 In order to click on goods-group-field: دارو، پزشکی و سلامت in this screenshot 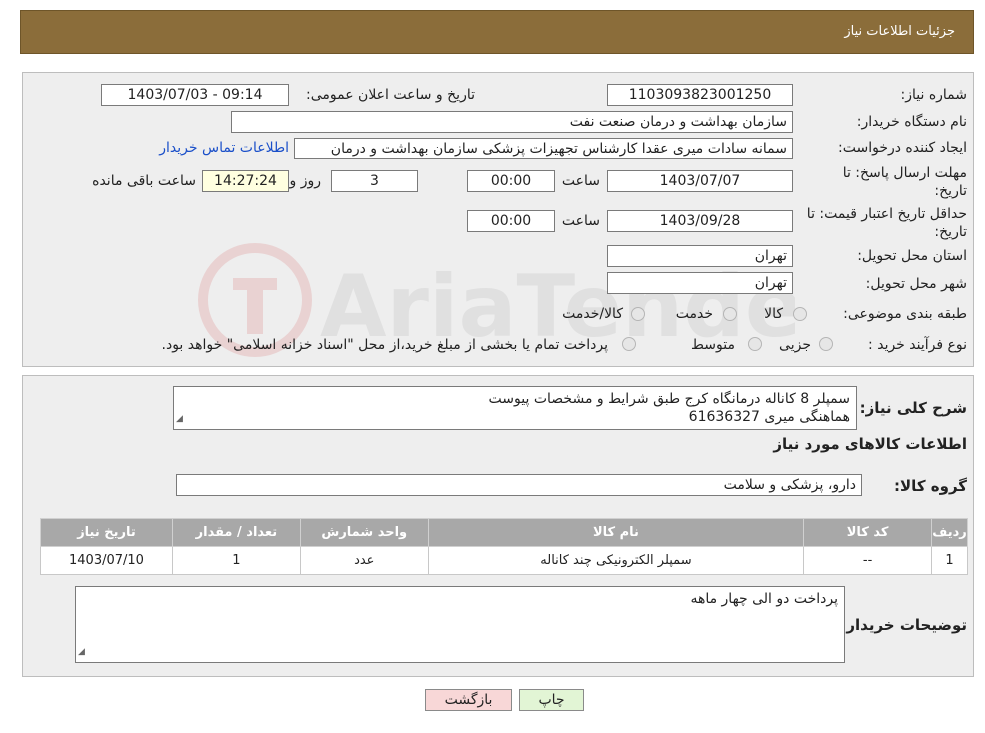, I will do `click(519, 485)`.